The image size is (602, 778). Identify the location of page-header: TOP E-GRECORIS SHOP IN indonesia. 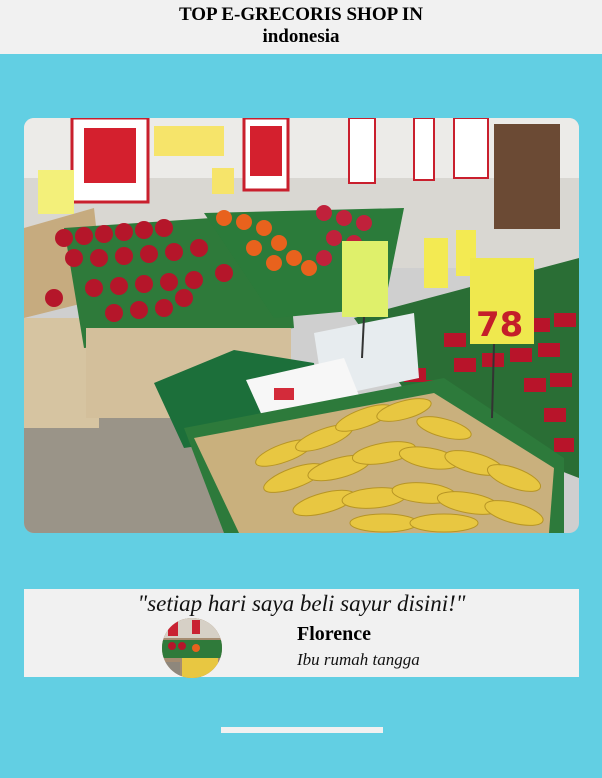
(301, 27).